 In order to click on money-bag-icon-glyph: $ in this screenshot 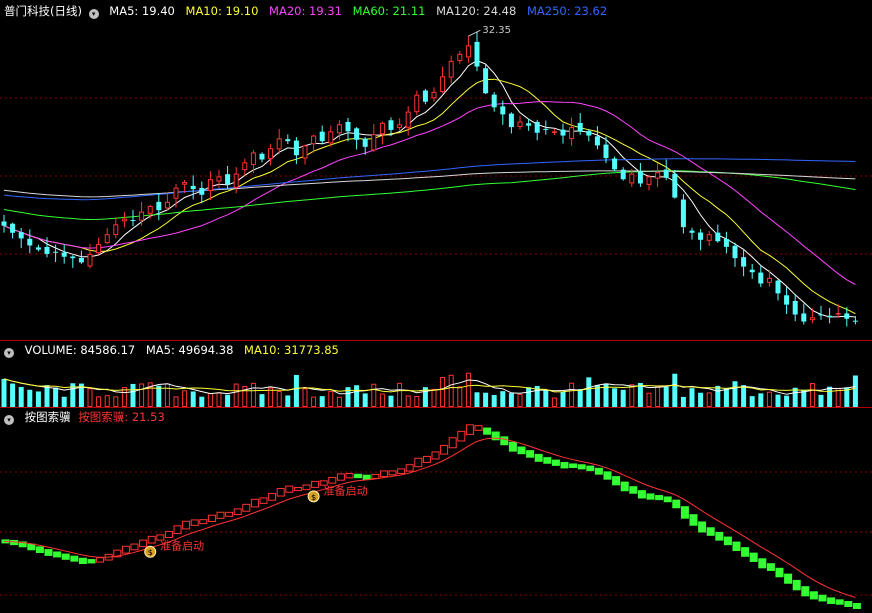, I will do `click(150, 552)`.